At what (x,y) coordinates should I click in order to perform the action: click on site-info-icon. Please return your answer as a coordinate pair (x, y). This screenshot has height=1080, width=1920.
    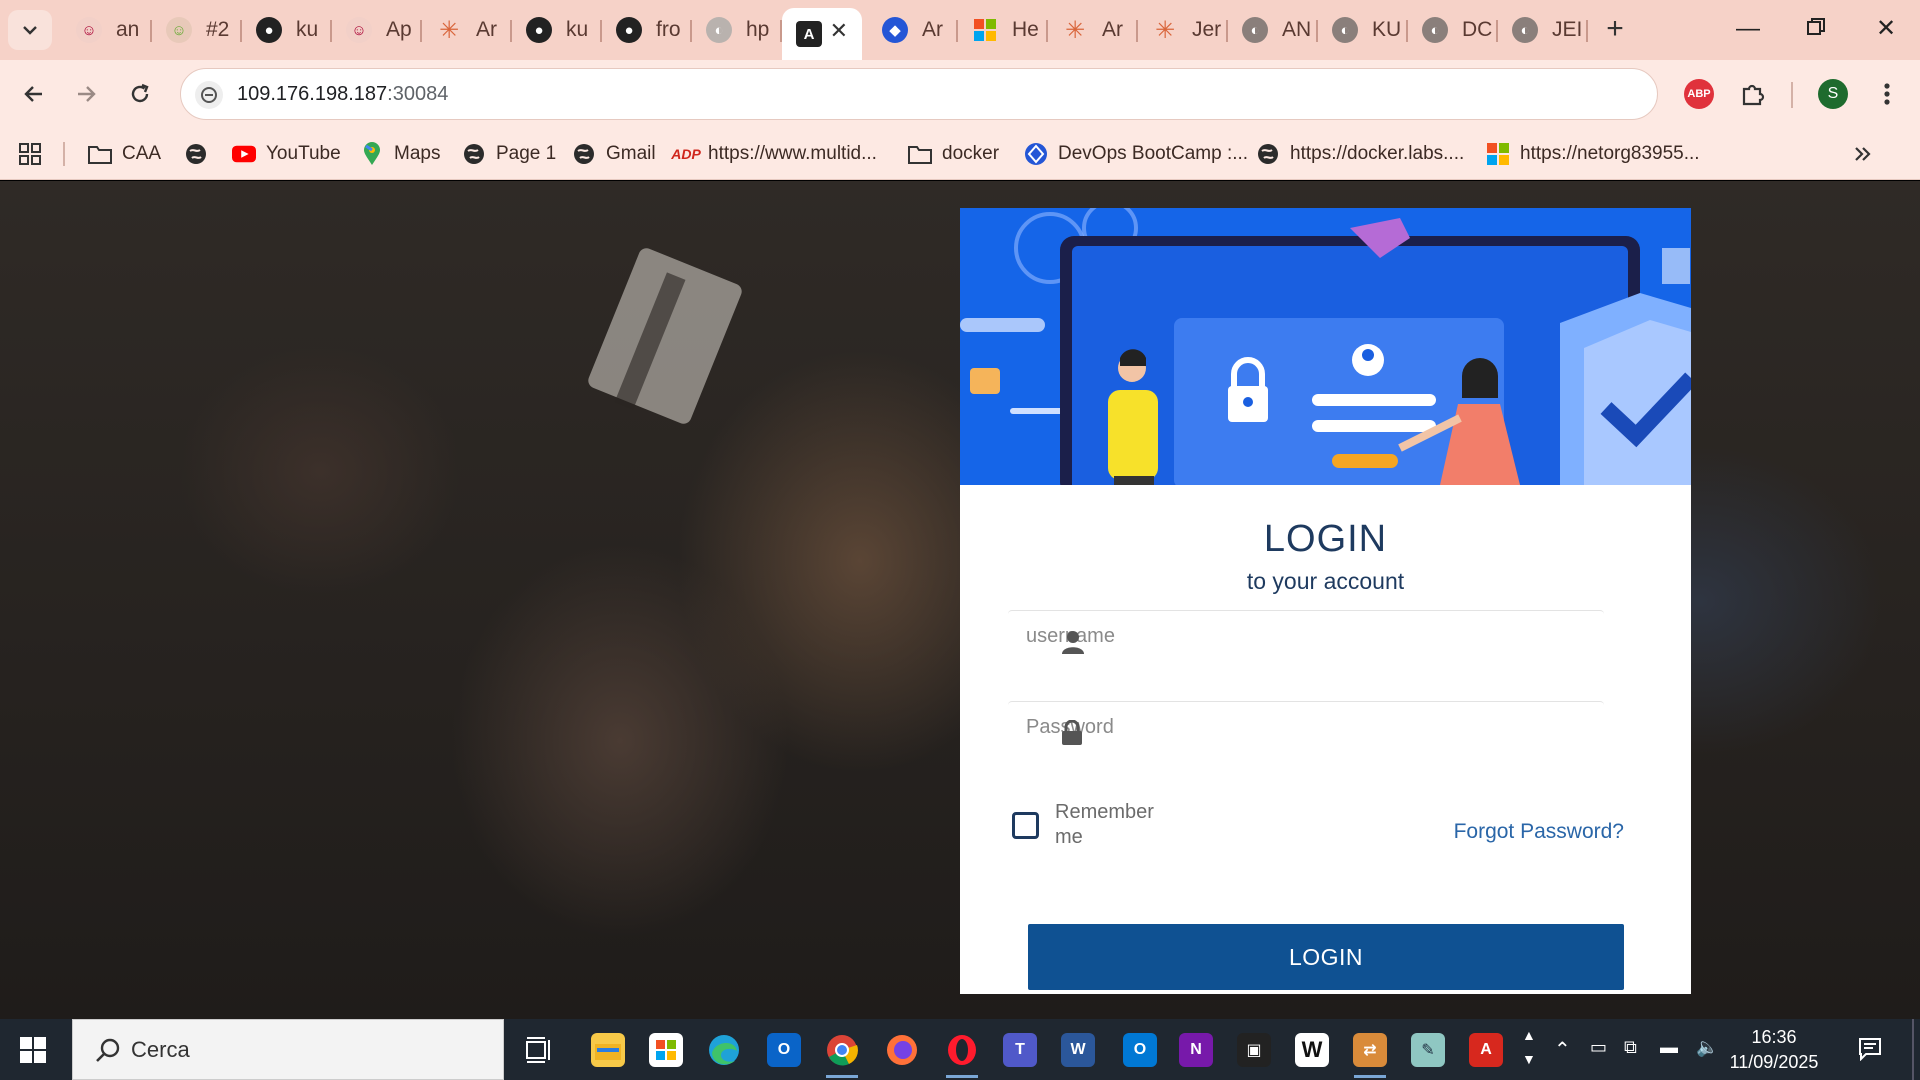
    Looking at the image, I should click on (209, 95).